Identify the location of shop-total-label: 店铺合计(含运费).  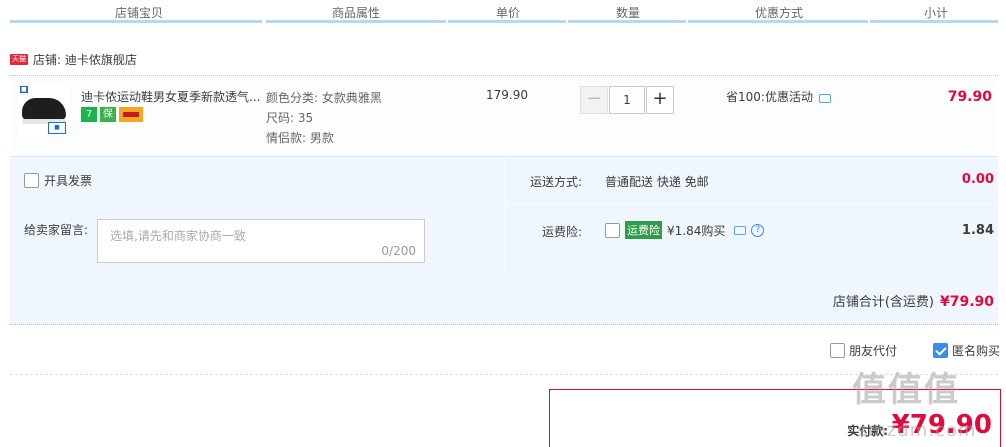
(883, 302).